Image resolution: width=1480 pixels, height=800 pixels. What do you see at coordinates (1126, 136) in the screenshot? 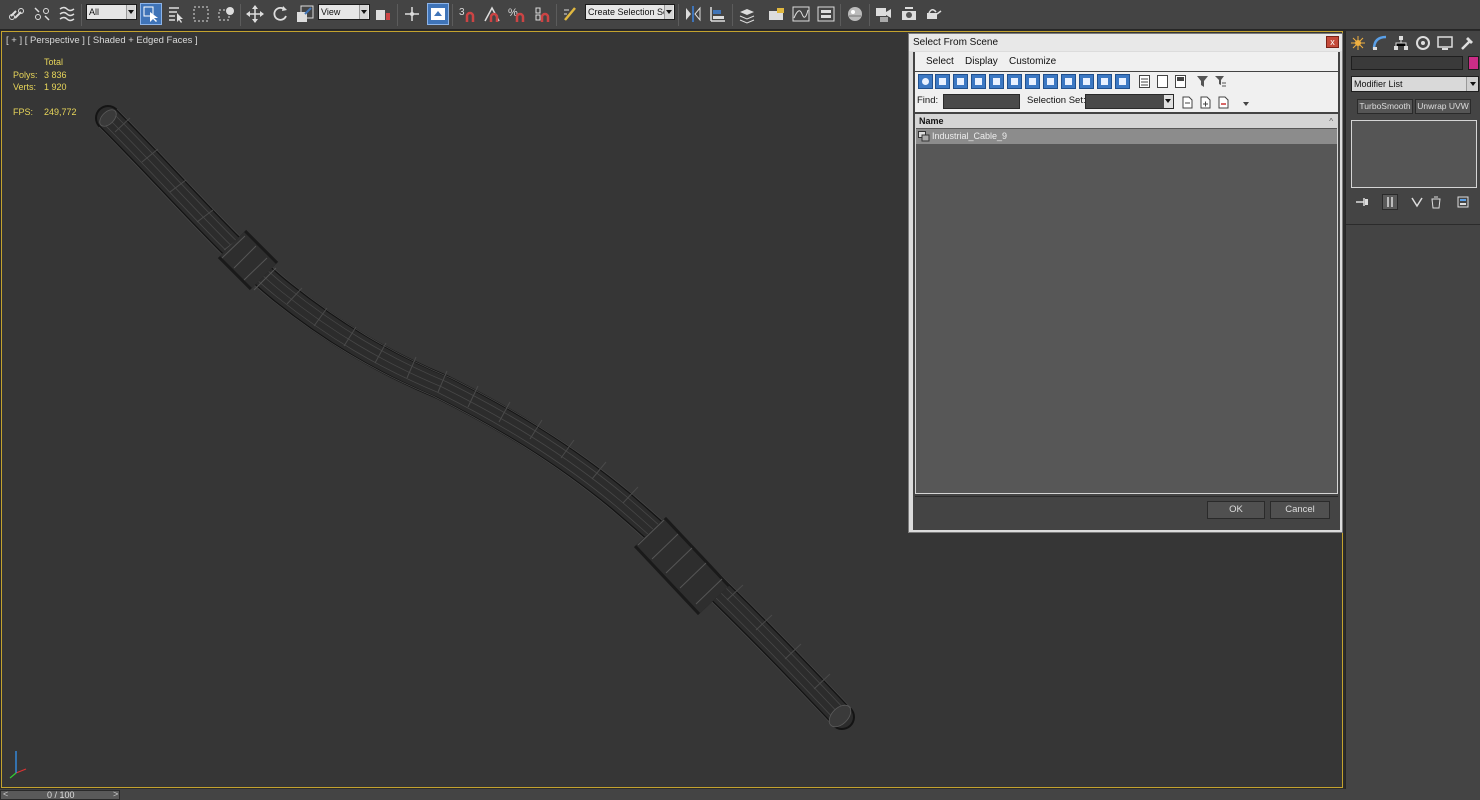
I see `list-item: Industrial_Cable_9` at bounding box center [1126, 136].